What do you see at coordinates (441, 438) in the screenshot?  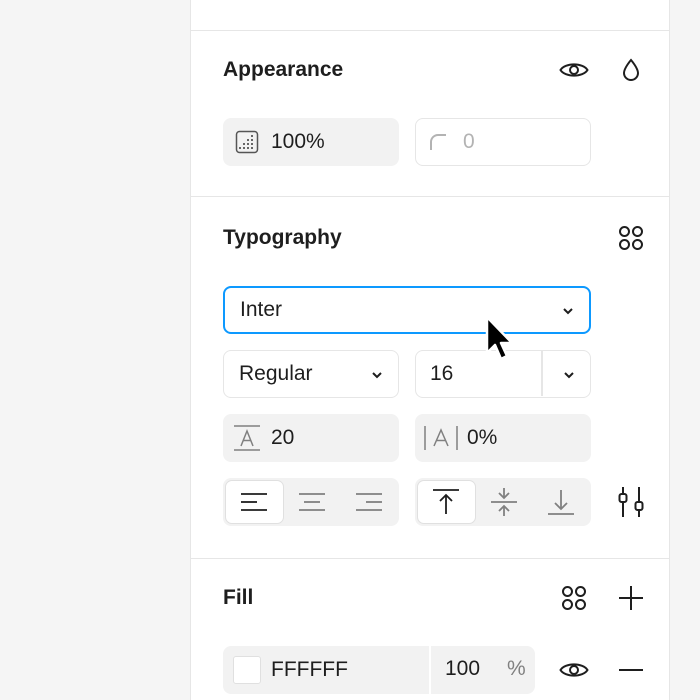 I see `letter-spacing-icon` at bounding box center [441, 438].